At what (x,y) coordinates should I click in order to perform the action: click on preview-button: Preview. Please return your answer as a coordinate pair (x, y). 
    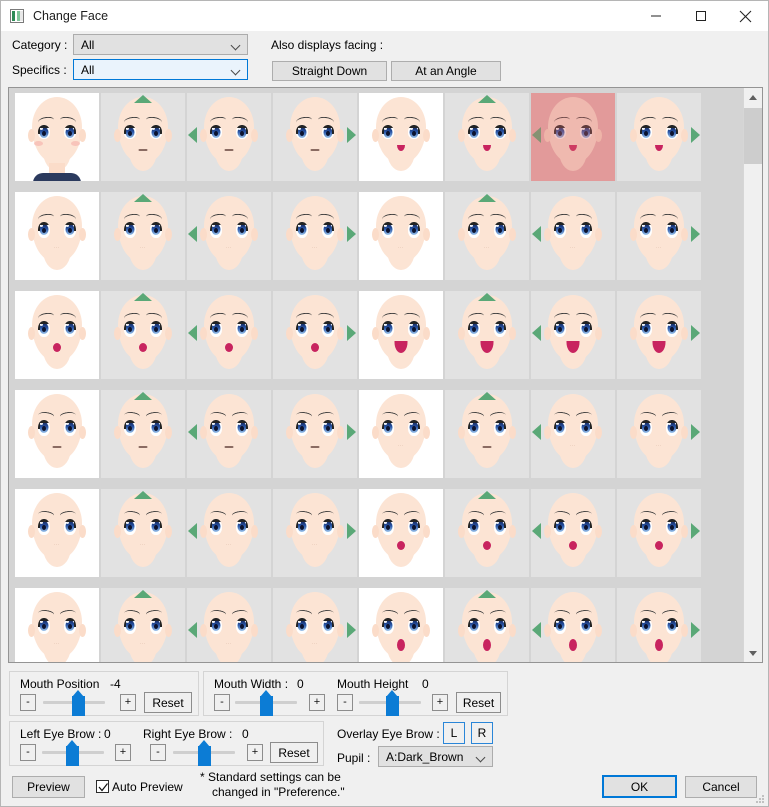
    Looking at the image, I should click on (48, 787).